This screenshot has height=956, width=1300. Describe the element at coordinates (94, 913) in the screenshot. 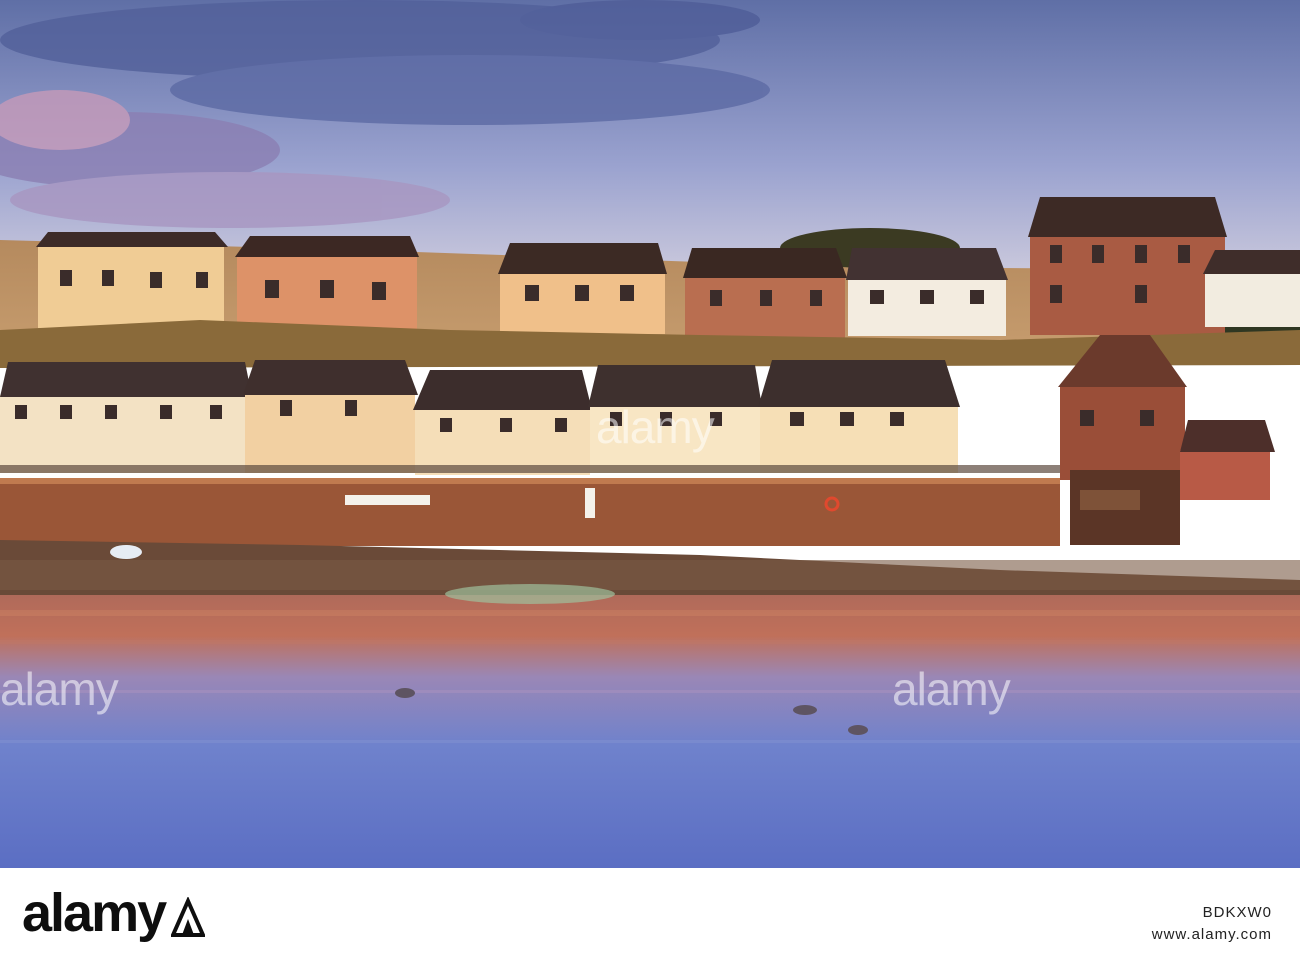

I see `logo-text: alamy` at that location.